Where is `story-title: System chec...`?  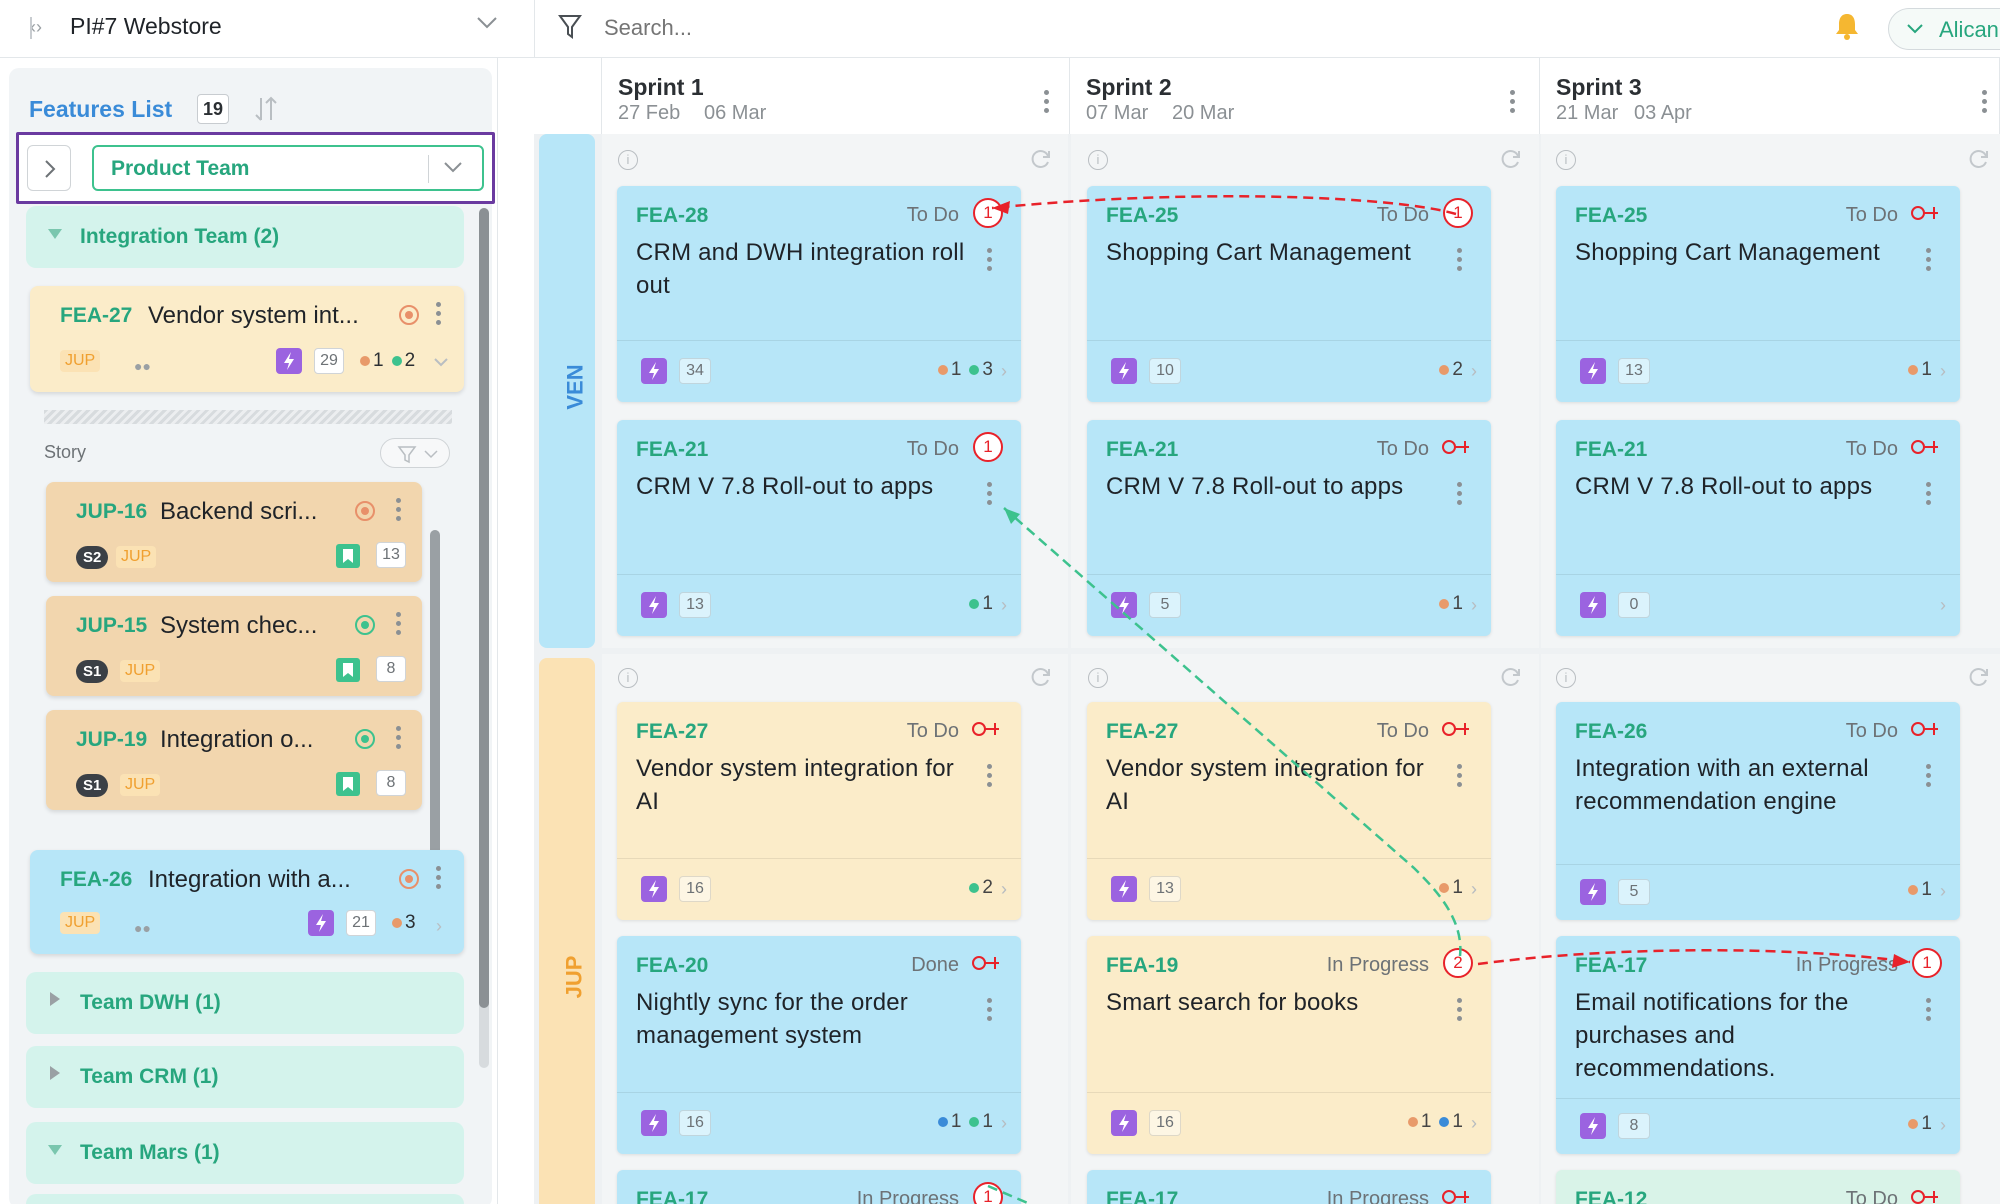
story-title: System chec... is located at coordinates (239, 625).